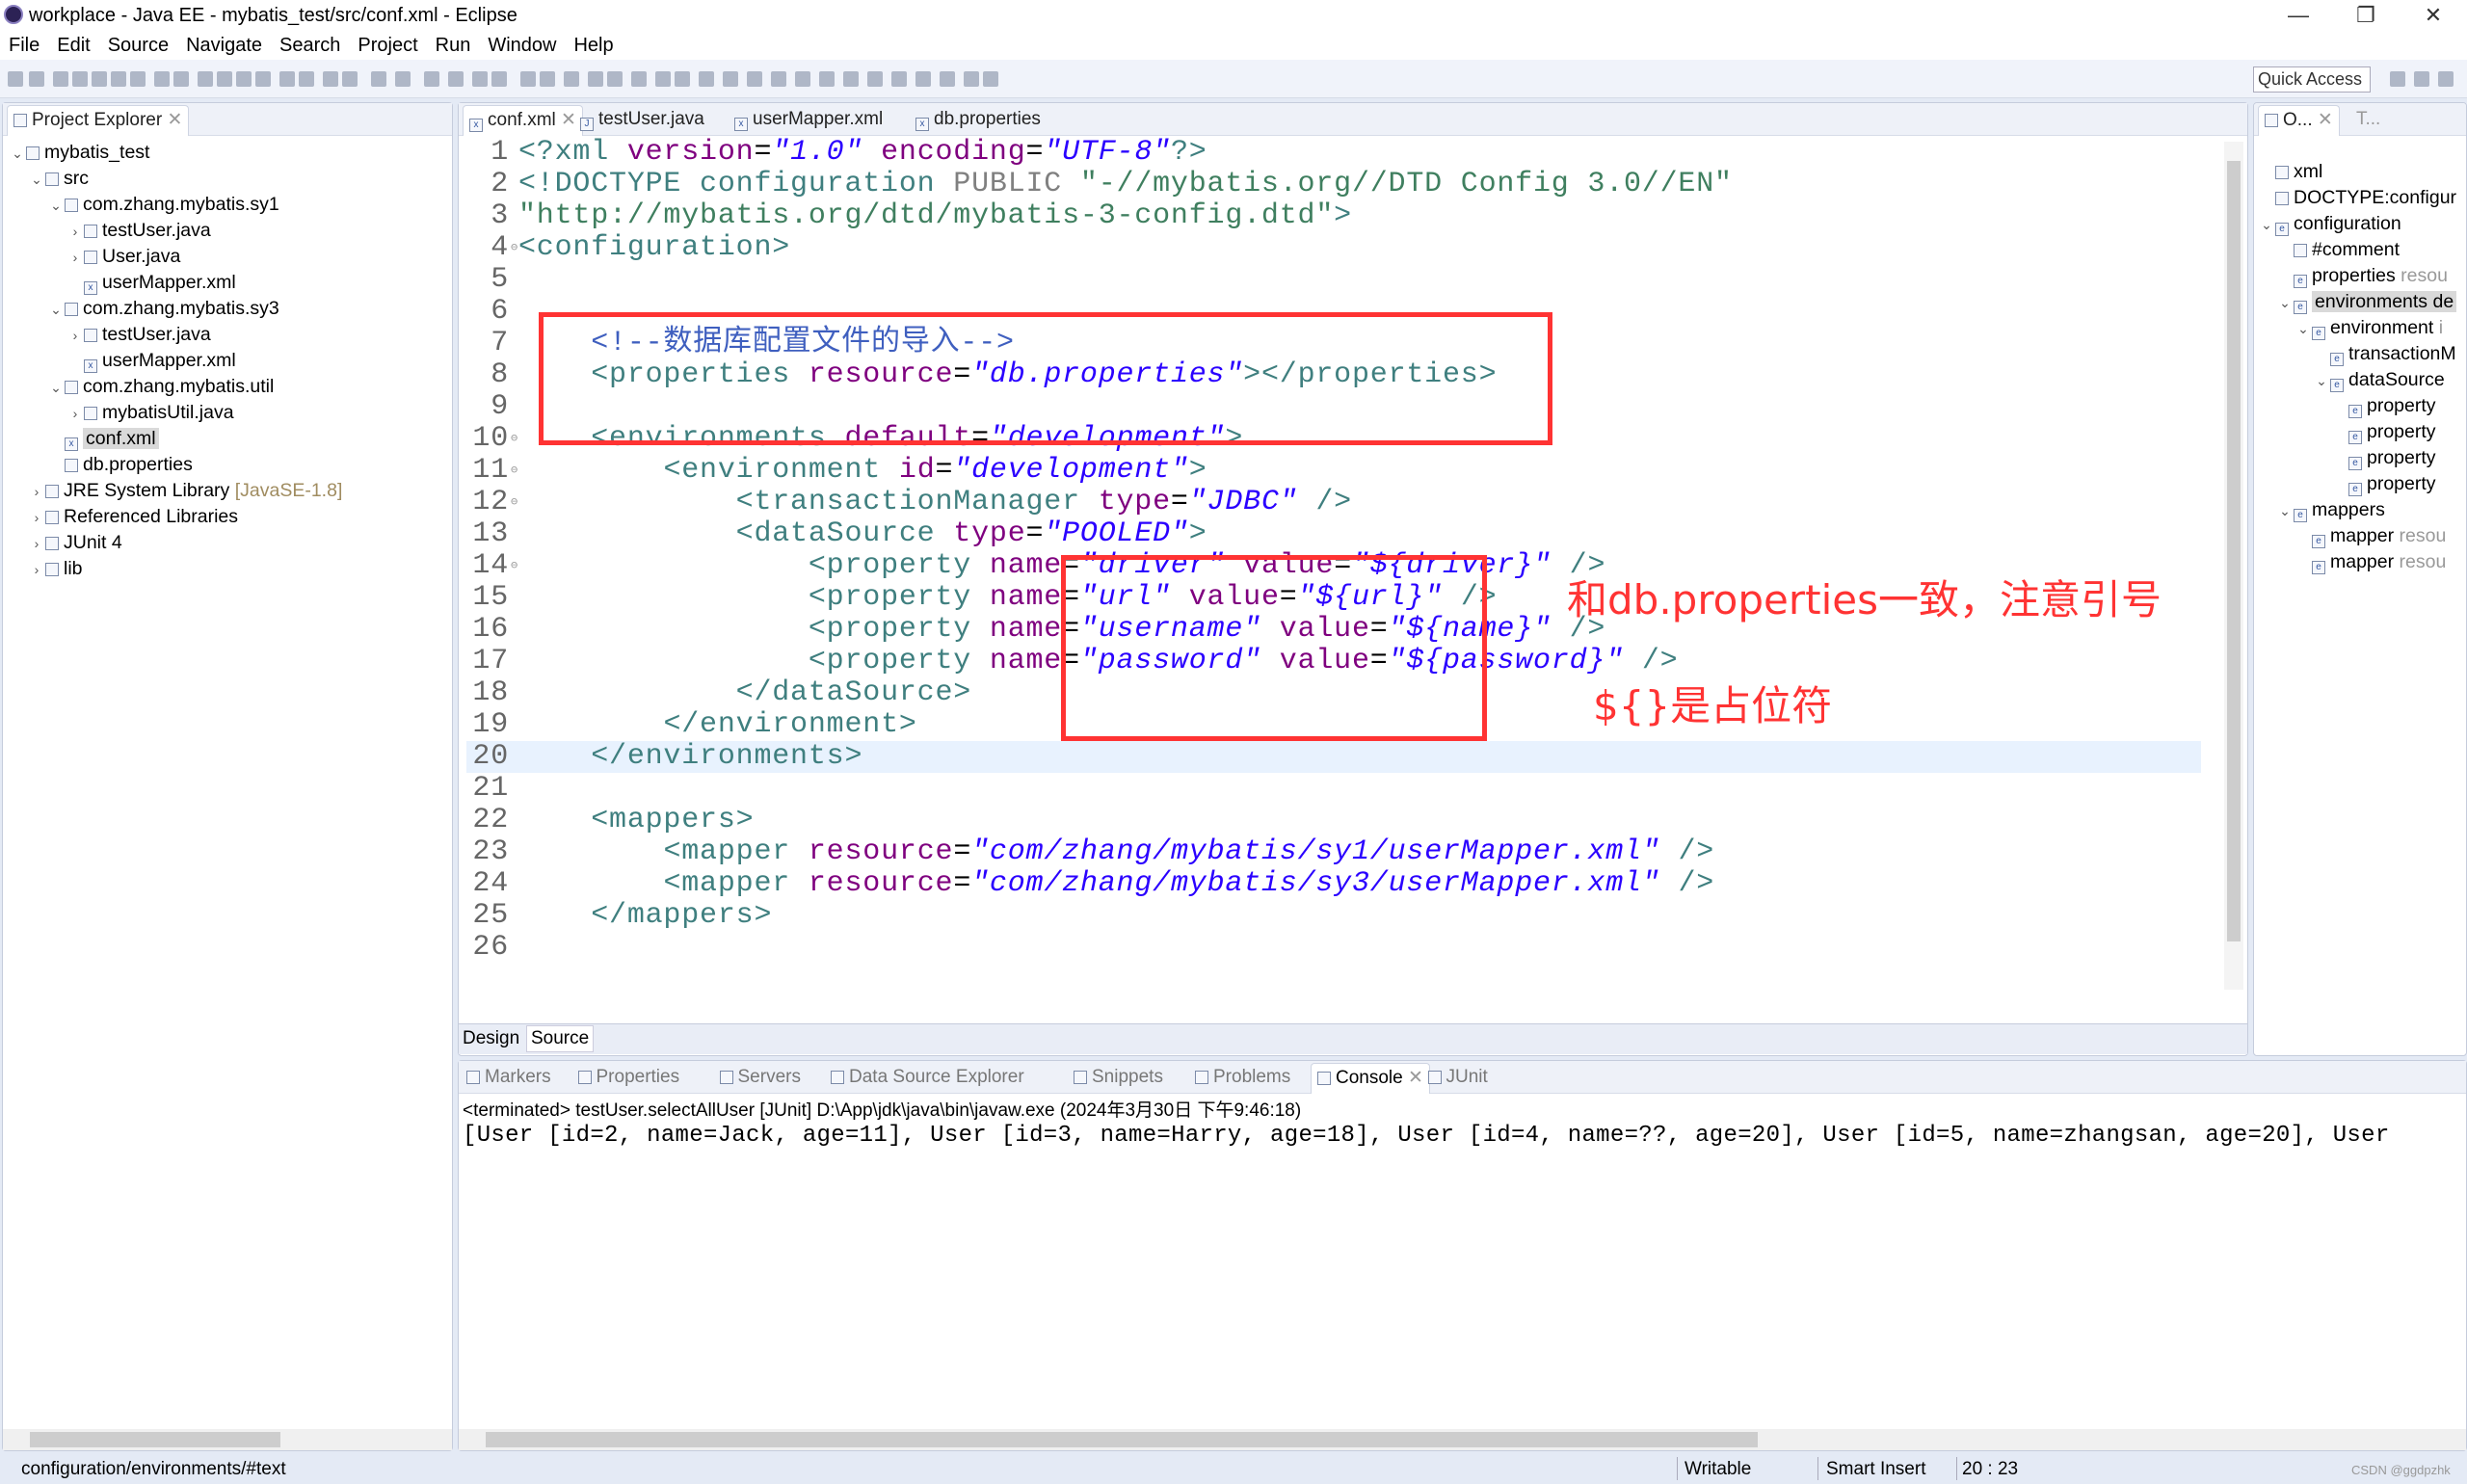  Describe the element at coordinates (1333, 757) in the screenshot. I see `code-line: 20 </environments>` at that location.